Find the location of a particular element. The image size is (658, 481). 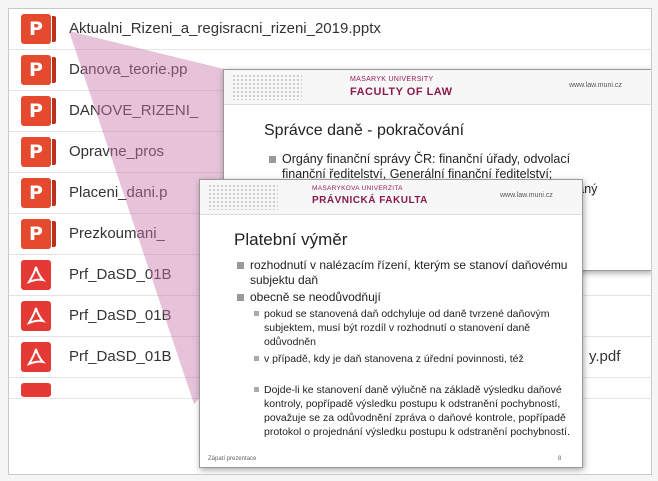

slide-page-number: 8 is located at coordinates (560, 459).